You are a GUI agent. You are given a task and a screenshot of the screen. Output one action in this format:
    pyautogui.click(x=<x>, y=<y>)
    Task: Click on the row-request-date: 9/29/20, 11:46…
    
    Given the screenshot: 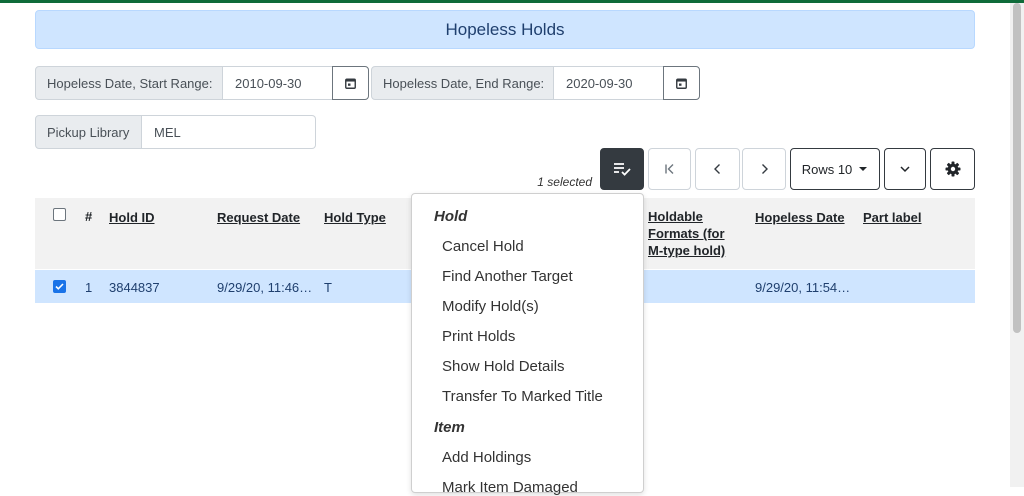 What is the action you would take?
    pyautogui.click(x=265, y=287)
    